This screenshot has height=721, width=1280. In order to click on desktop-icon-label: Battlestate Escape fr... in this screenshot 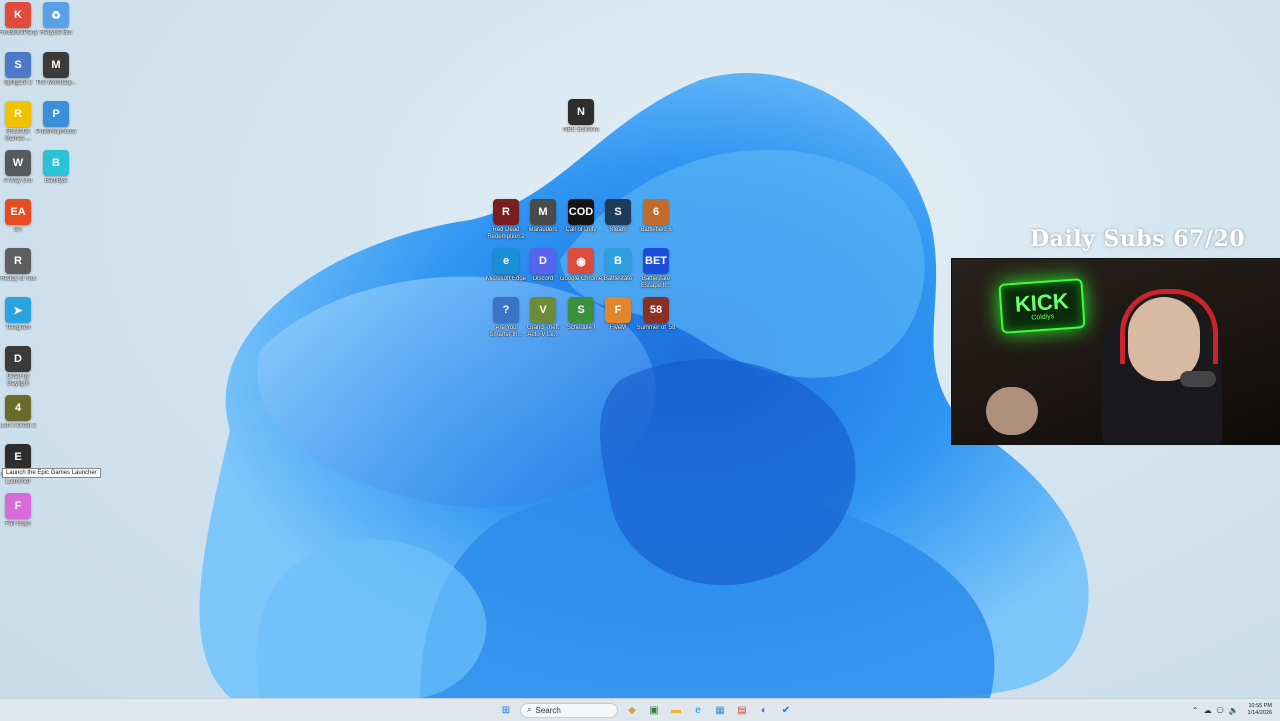, I will do `click(655, 282)`.